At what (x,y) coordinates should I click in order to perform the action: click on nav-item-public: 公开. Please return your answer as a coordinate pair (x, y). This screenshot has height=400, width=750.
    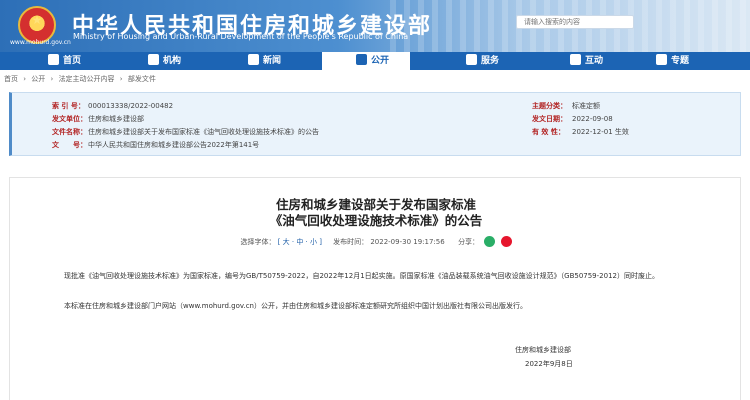
    Looking at the image, I should click on (366, 61).